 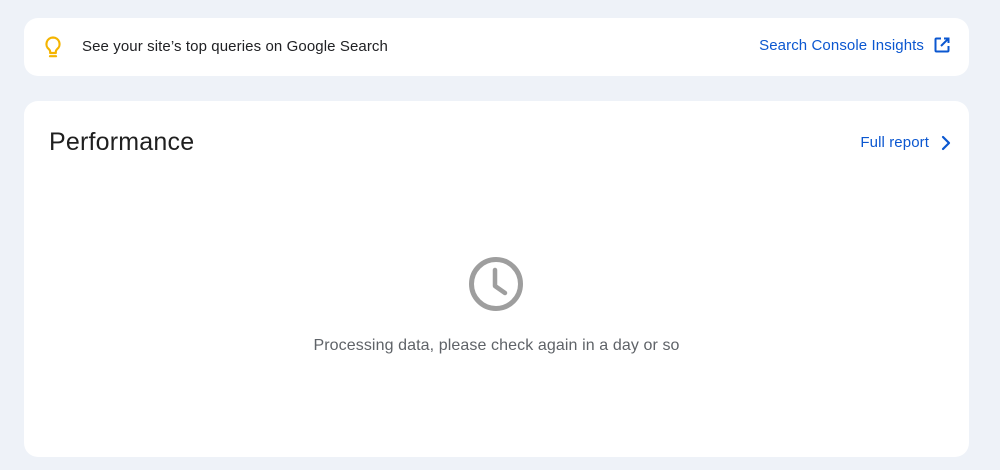 I want to click on search-console-insights-label: Search Console Insights, so click(x=841, y=45).